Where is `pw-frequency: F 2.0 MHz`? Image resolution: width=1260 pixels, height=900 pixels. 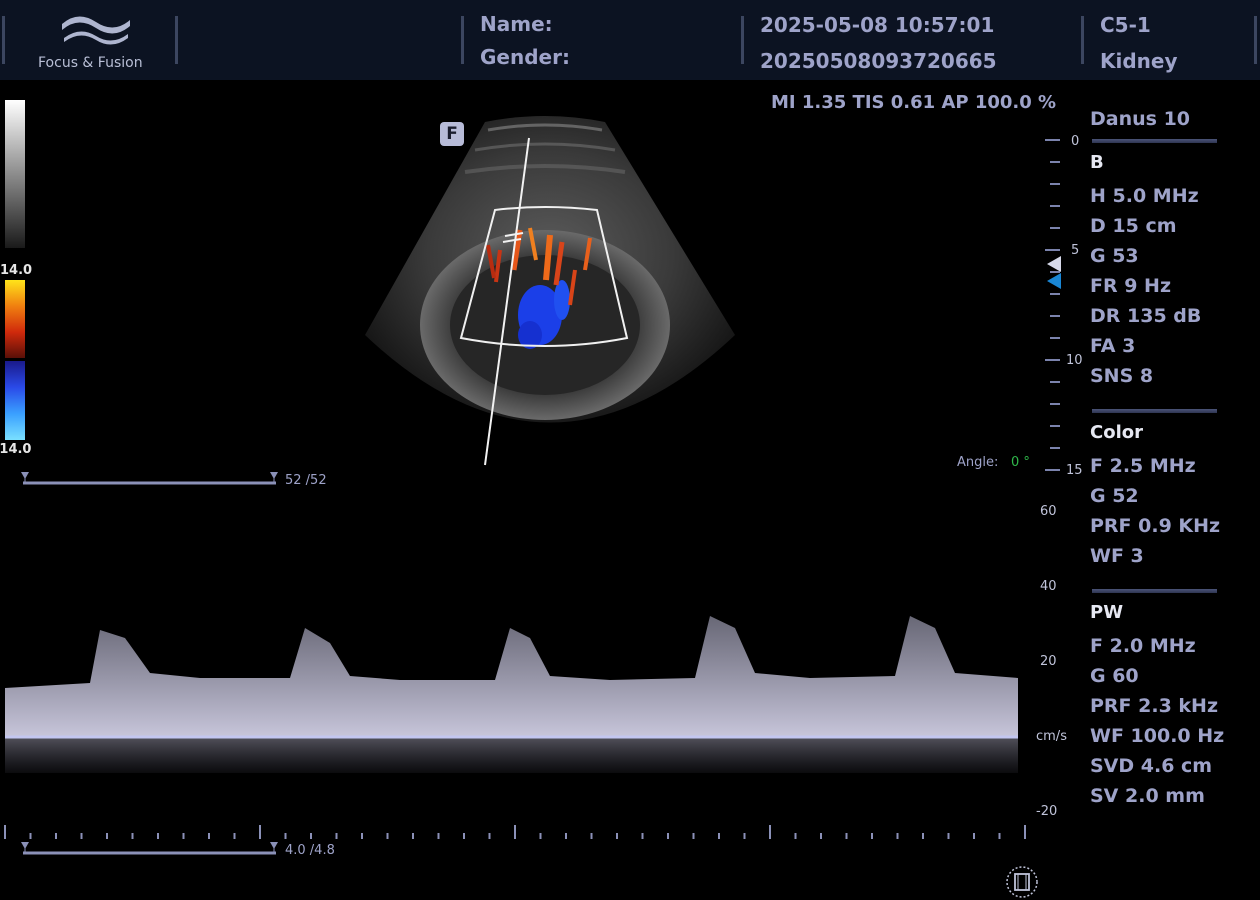
pw-frequency: F 2.0 MHz is located at coordinates (1143, 646).